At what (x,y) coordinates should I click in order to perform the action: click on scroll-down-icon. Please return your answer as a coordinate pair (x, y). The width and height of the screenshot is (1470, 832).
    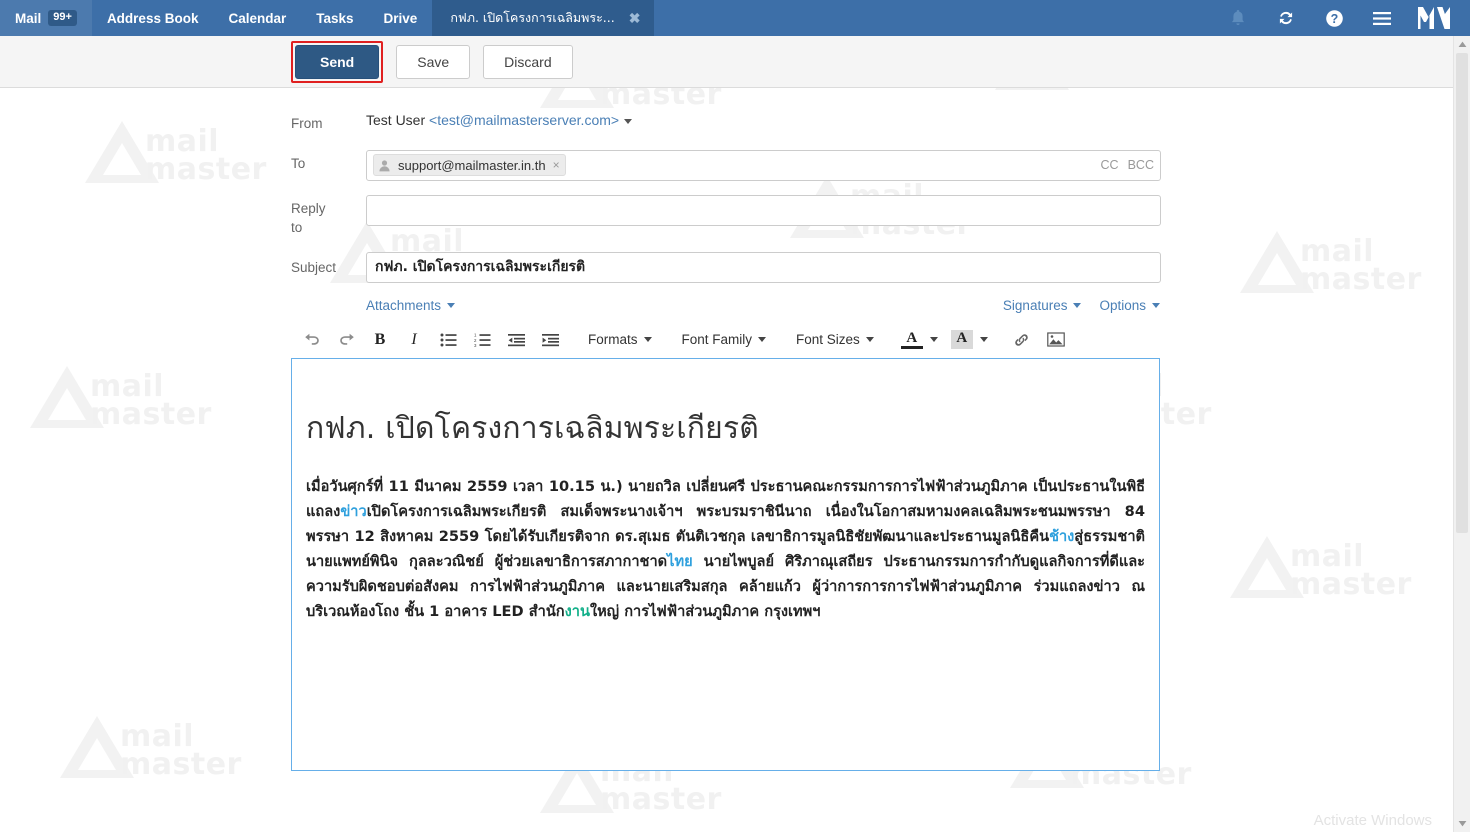
    Looking at the image, I should click on (1462, 823).